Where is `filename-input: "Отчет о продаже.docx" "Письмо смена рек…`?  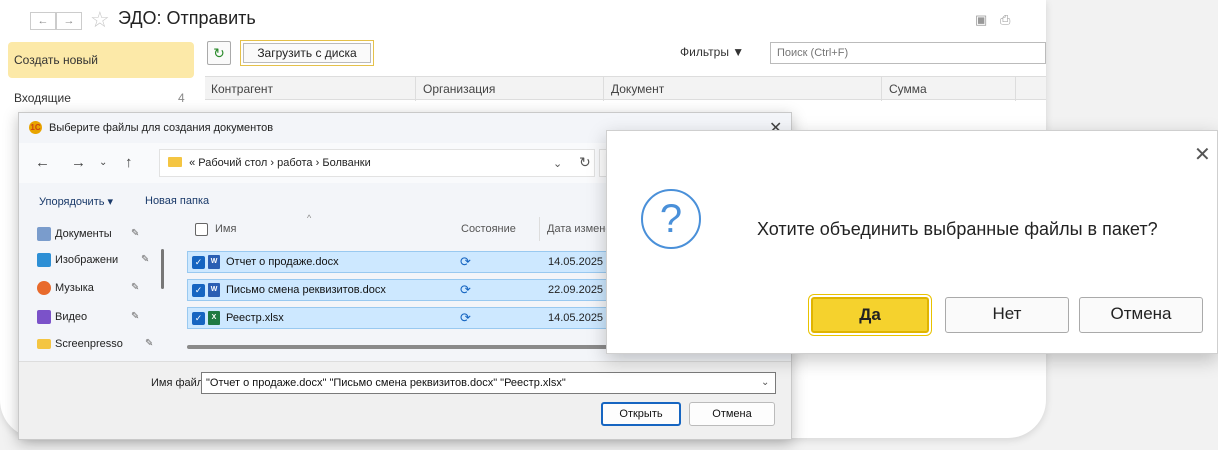 filename-input: "Отчет о продаже.docx" "Письмо смена рек… is located at coordinates (488, 383).